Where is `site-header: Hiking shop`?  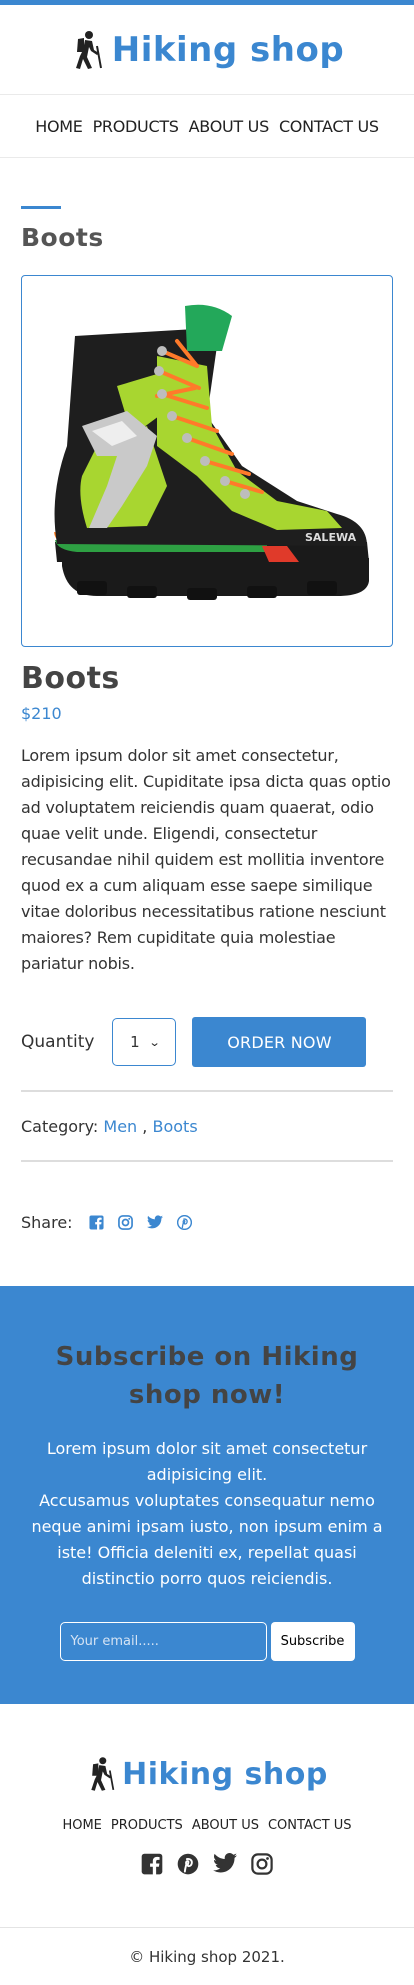
site-header: Hiking shop is located at coordinates (207, 50).